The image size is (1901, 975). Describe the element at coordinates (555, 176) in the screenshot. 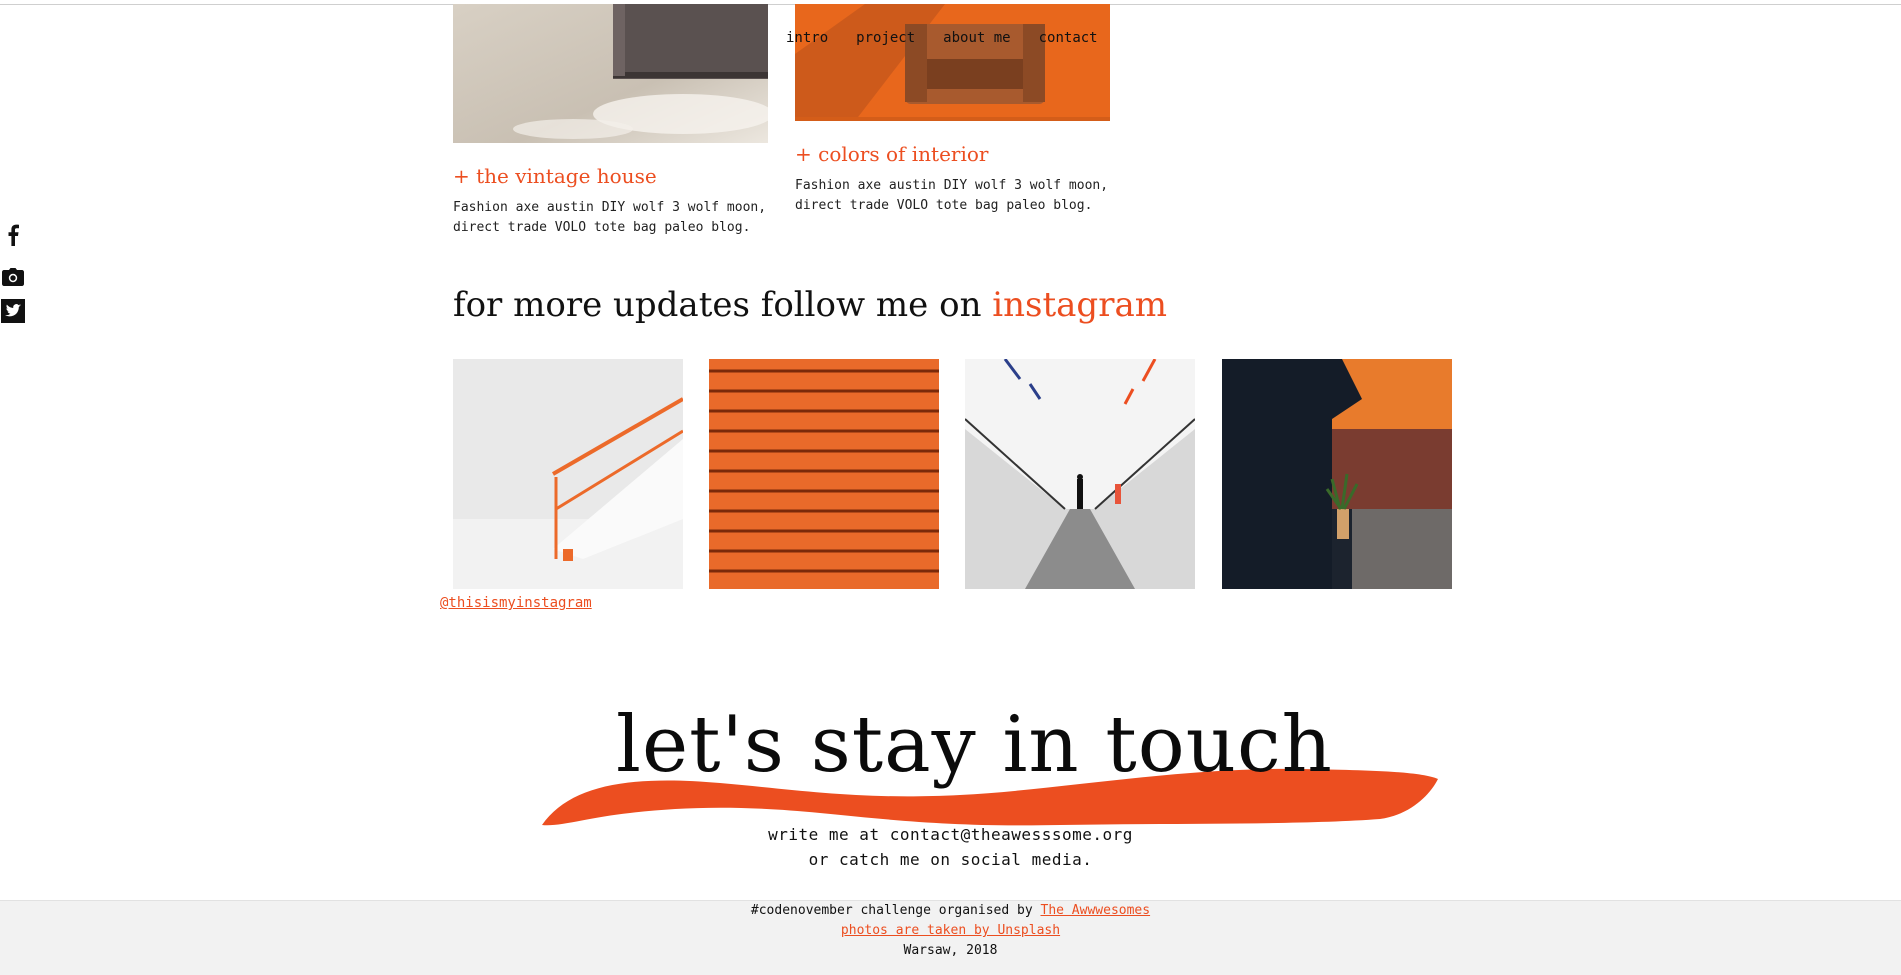

I see `project-title: + the vintage house` at that location.